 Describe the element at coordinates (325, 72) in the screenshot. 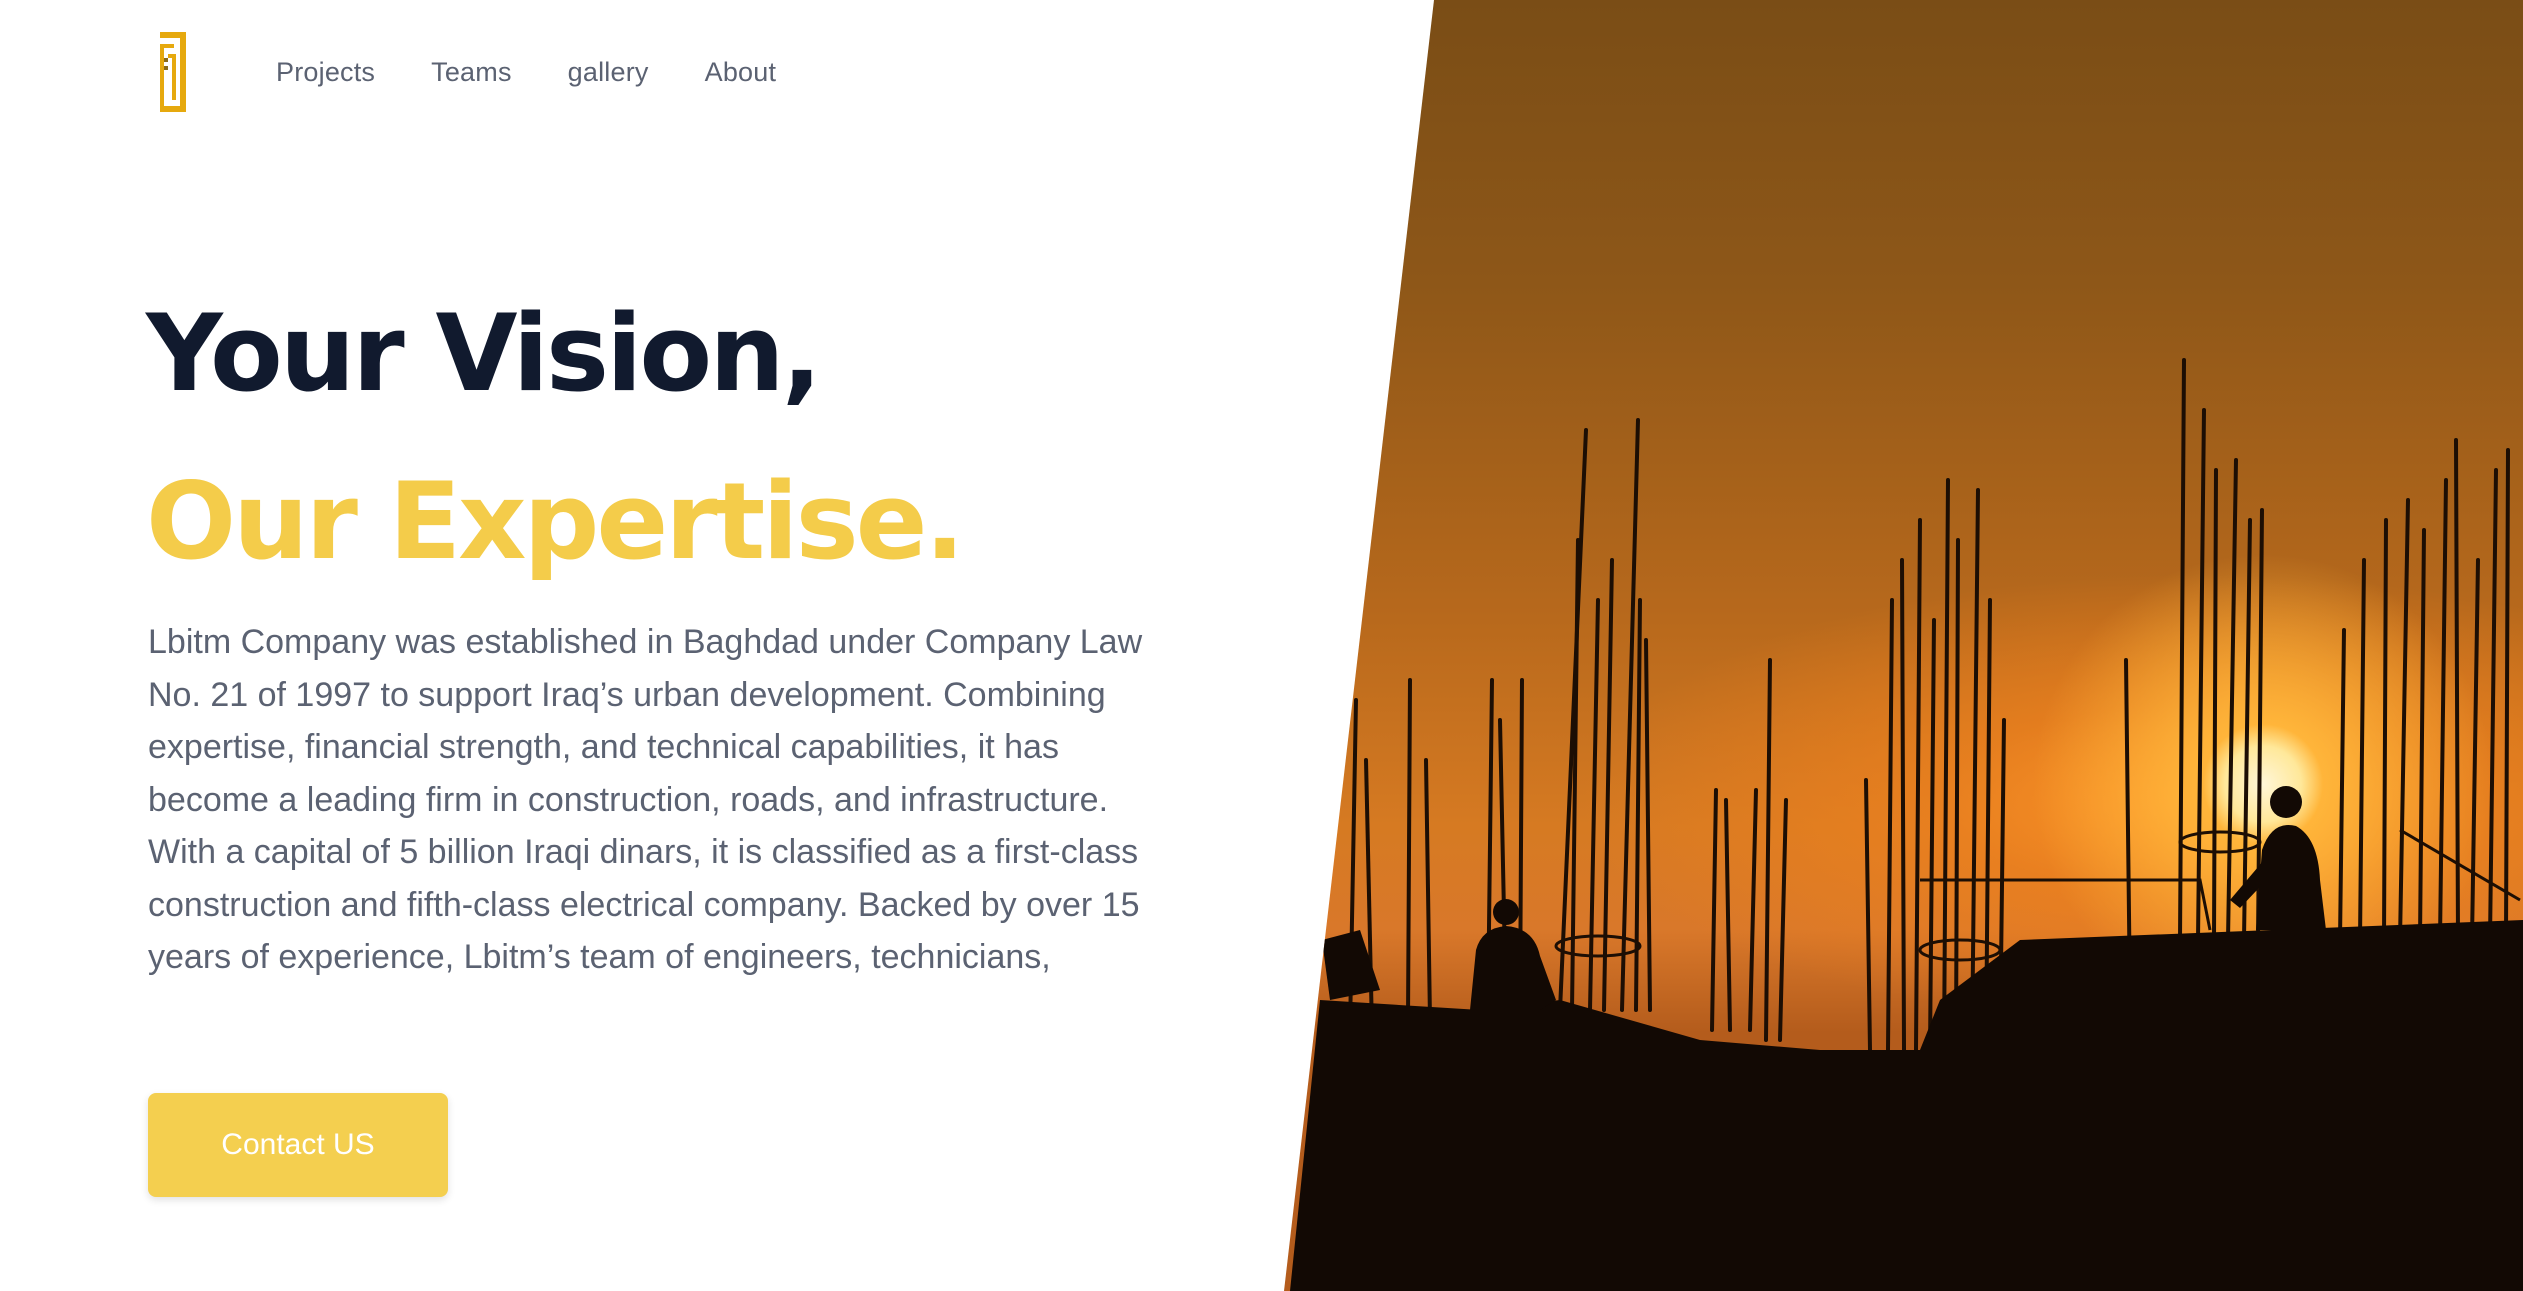

I see `nav-item-projects: Projects` at that location.